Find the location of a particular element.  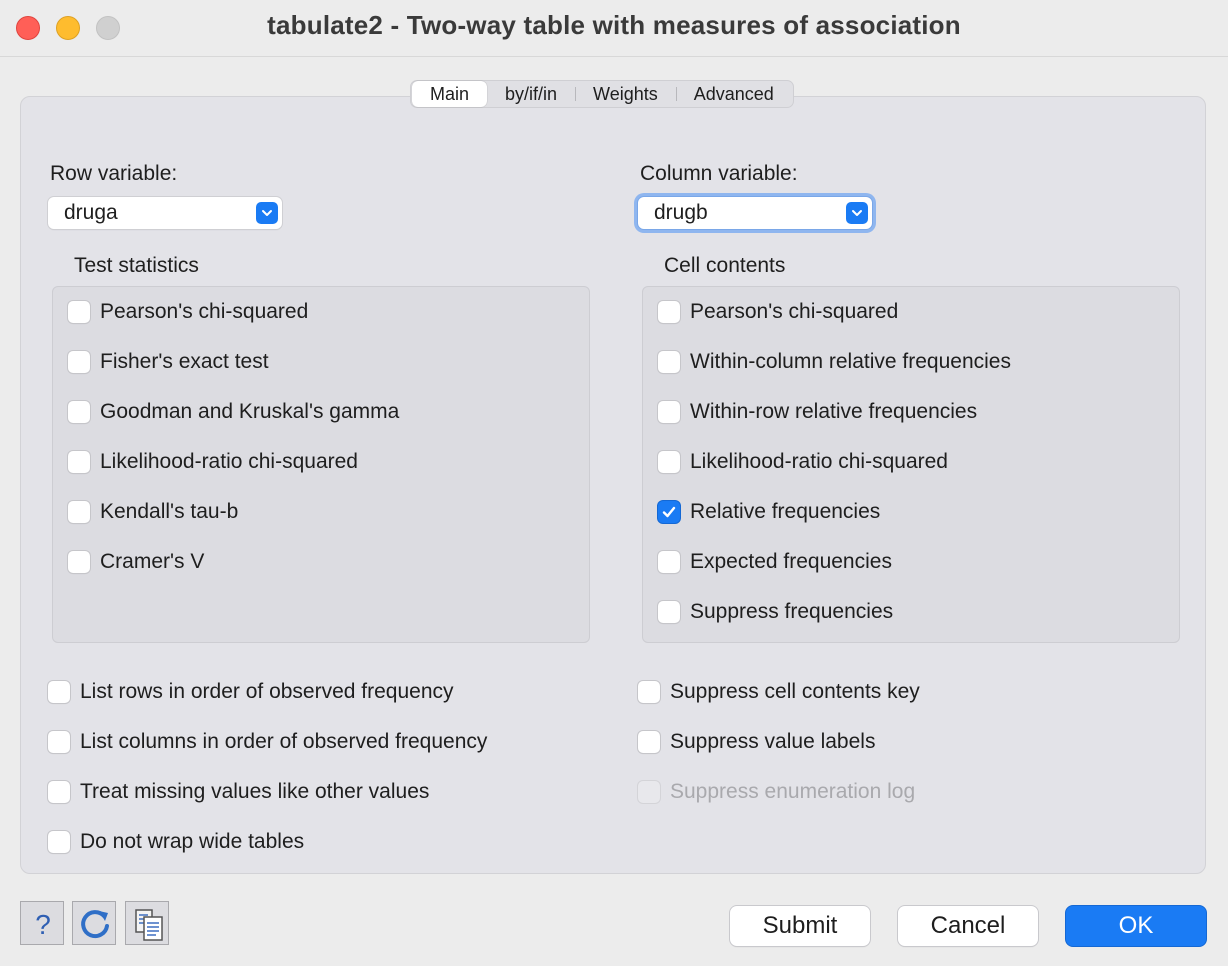

row-variable-value: druga is located at coordinates (91, 212).